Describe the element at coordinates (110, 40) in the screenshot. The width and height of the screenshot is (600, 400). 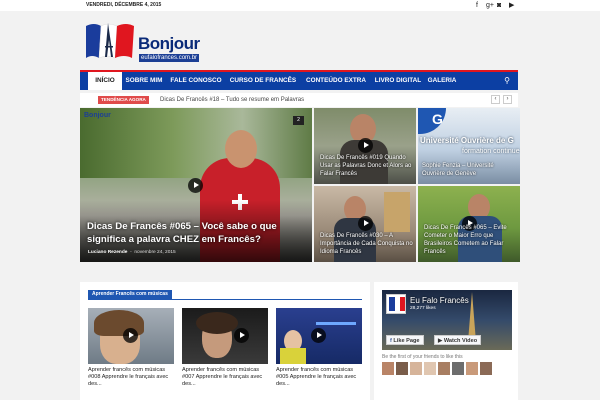
I see `logo-flag-eiffel-icon` at that location.